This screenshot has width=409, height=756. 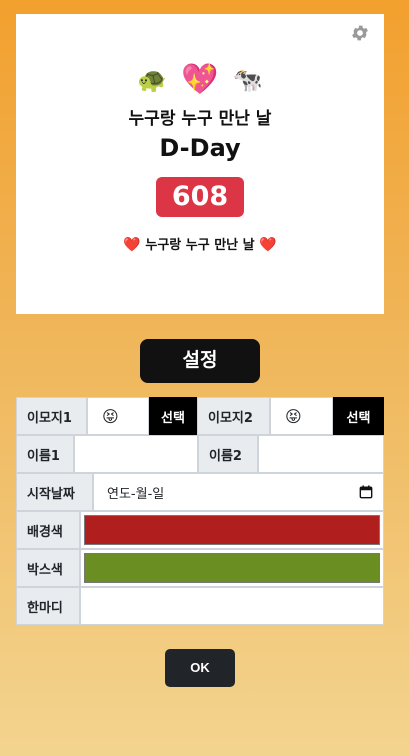 What do you see at coordinates (136, 454) in the screenshot?
I see `name1-input` at bounding box center [136, 454].